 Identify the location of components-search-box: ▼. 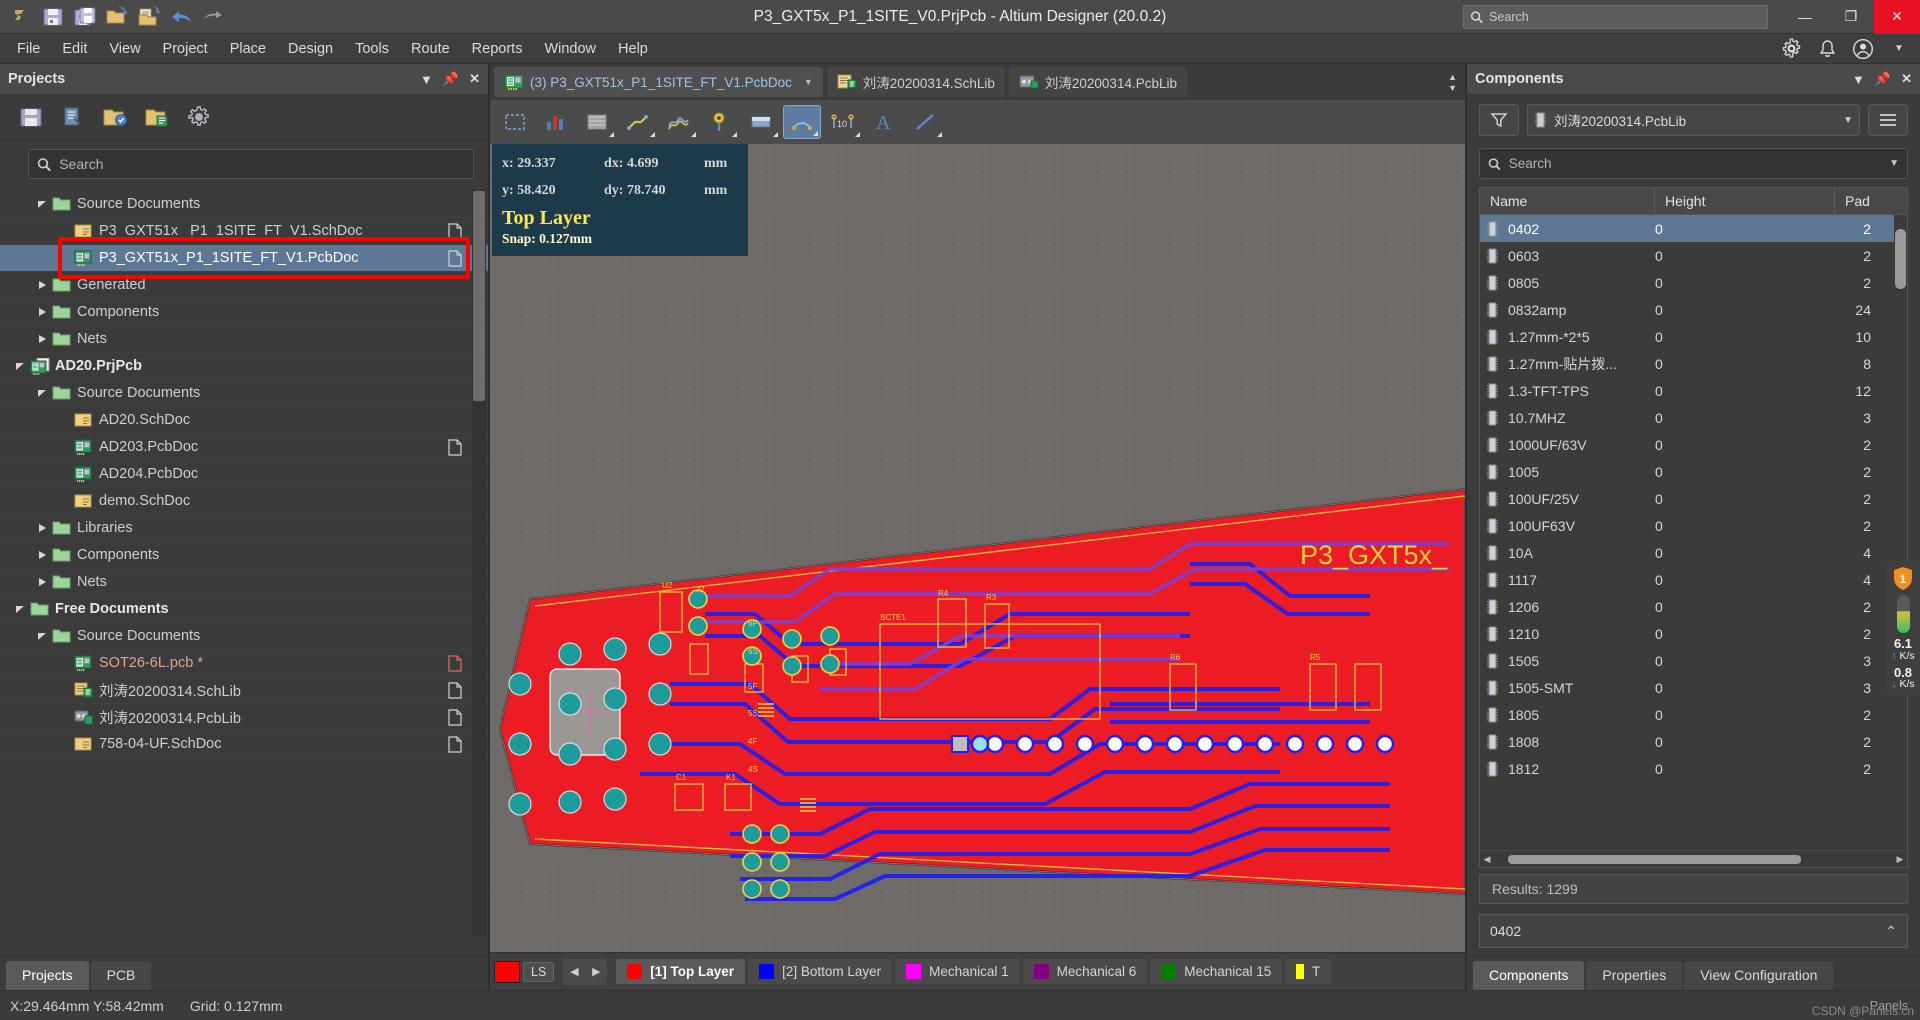
(1693, 163).